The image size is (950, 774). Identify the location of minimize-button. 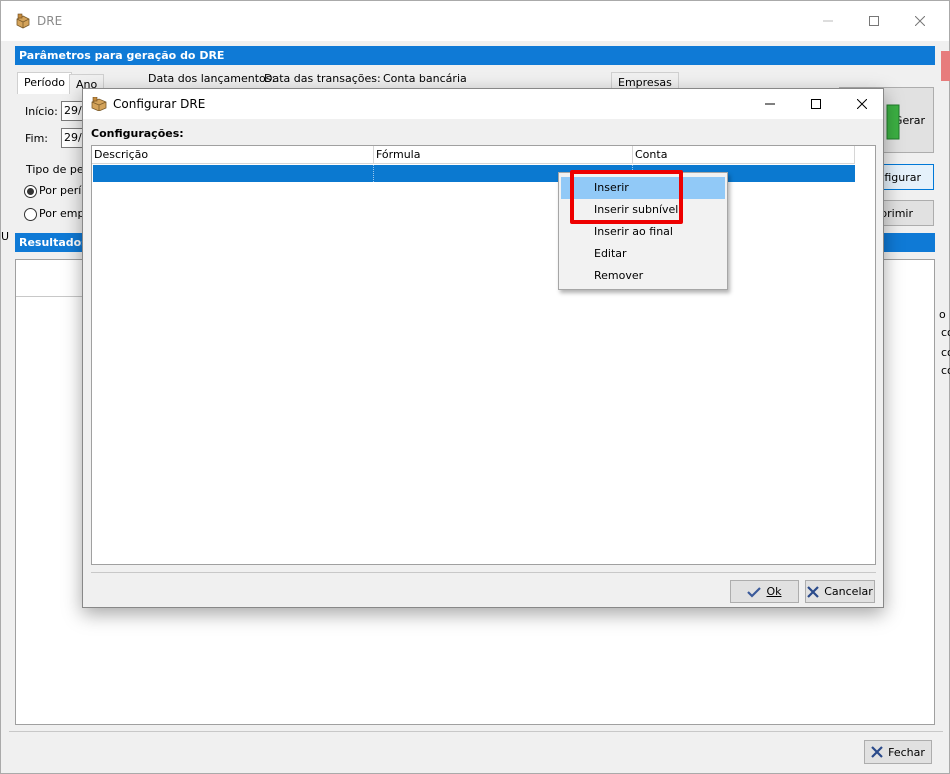
(828, 21).